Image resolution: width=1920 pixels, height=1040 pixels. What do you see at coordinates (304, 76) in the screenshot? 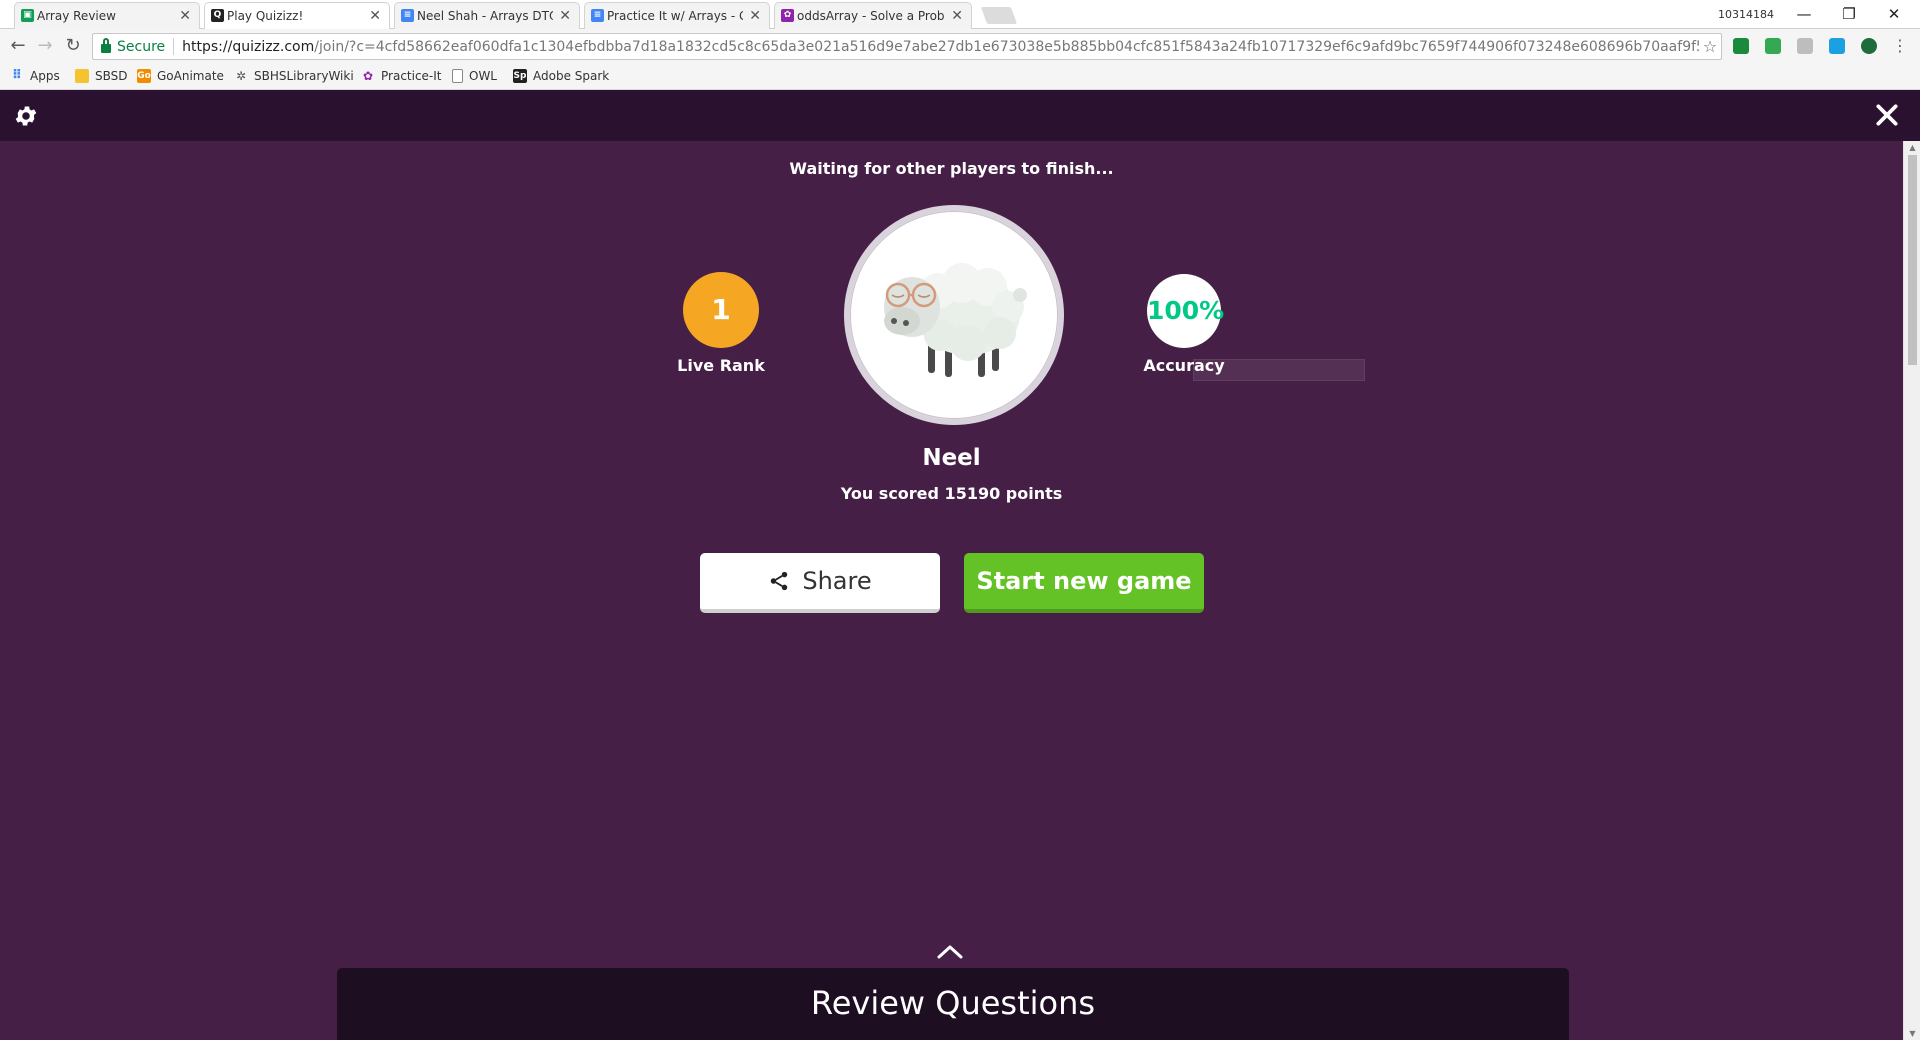
I see `bookmark-label: SBHSLibraryWiki` at bounding box center [304, 76].